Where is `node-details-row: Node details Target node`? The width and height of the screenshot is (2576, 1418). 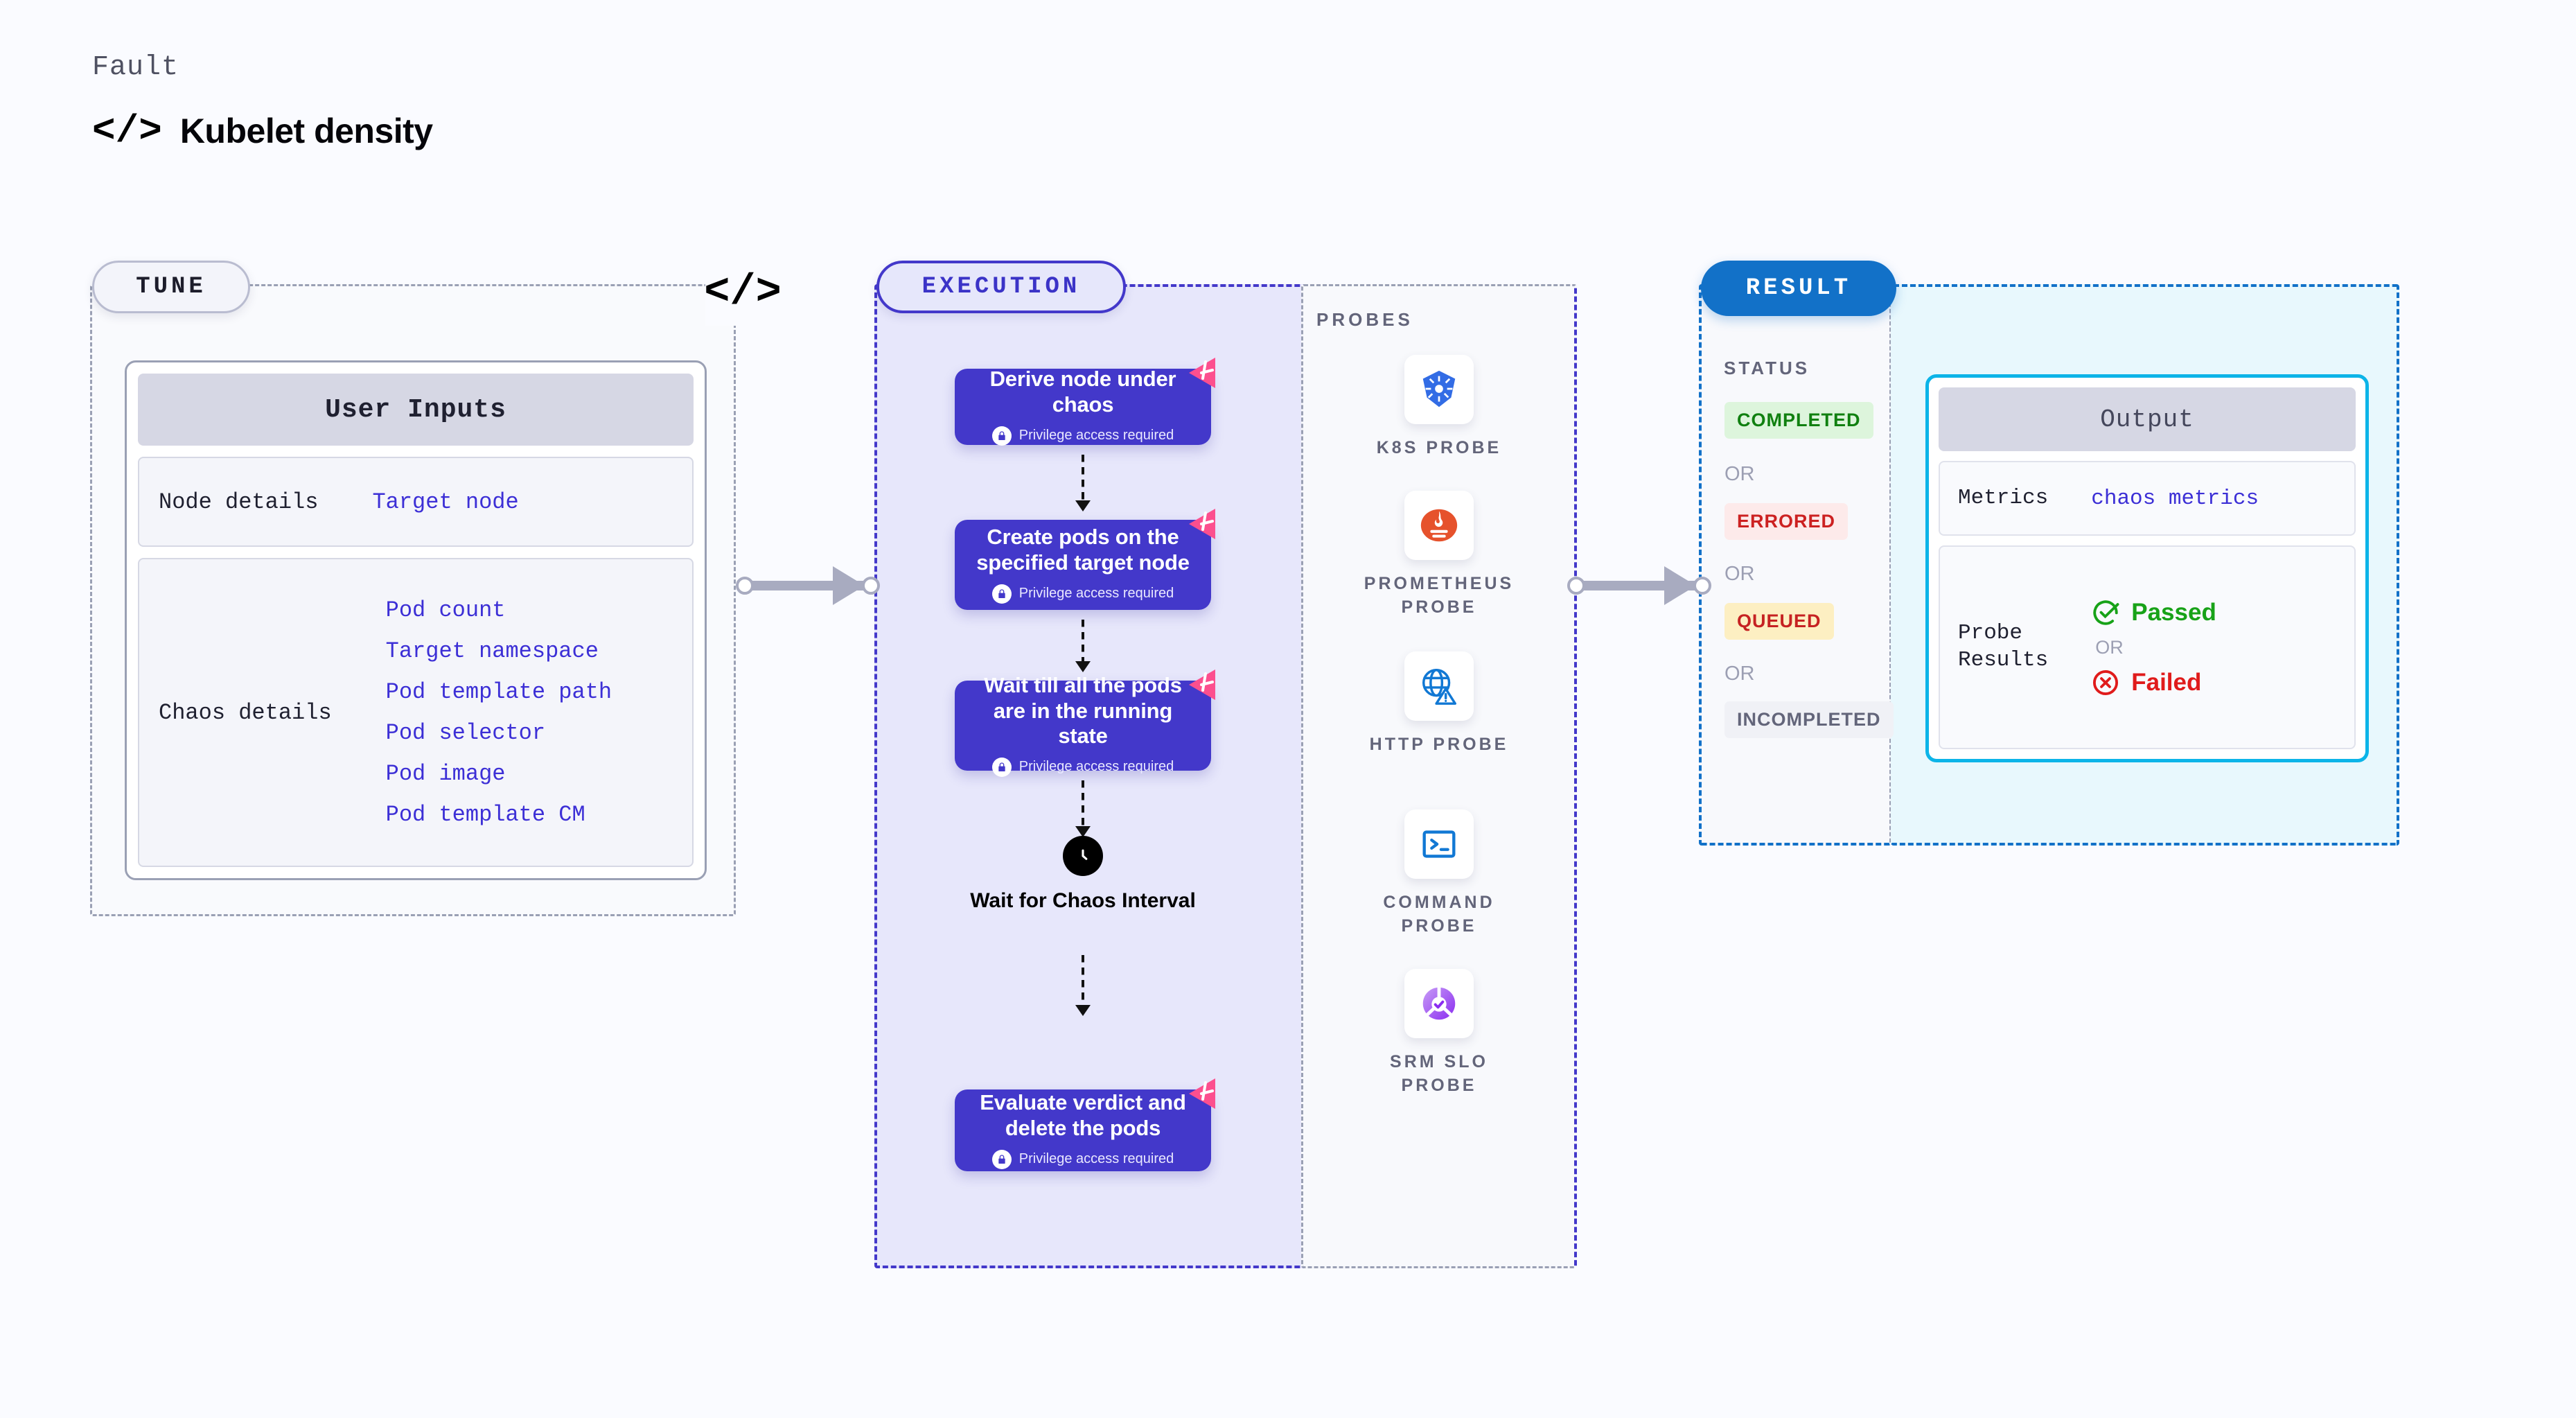
node-details-row: Node details Target node is located at coordinates (416, 502).